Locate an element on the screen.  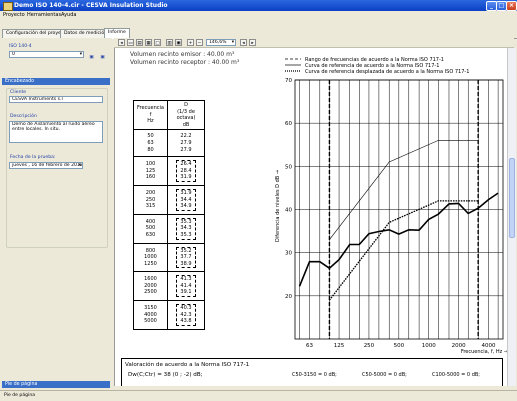
export-icon: ▦ is located at coordinates (148, 42).